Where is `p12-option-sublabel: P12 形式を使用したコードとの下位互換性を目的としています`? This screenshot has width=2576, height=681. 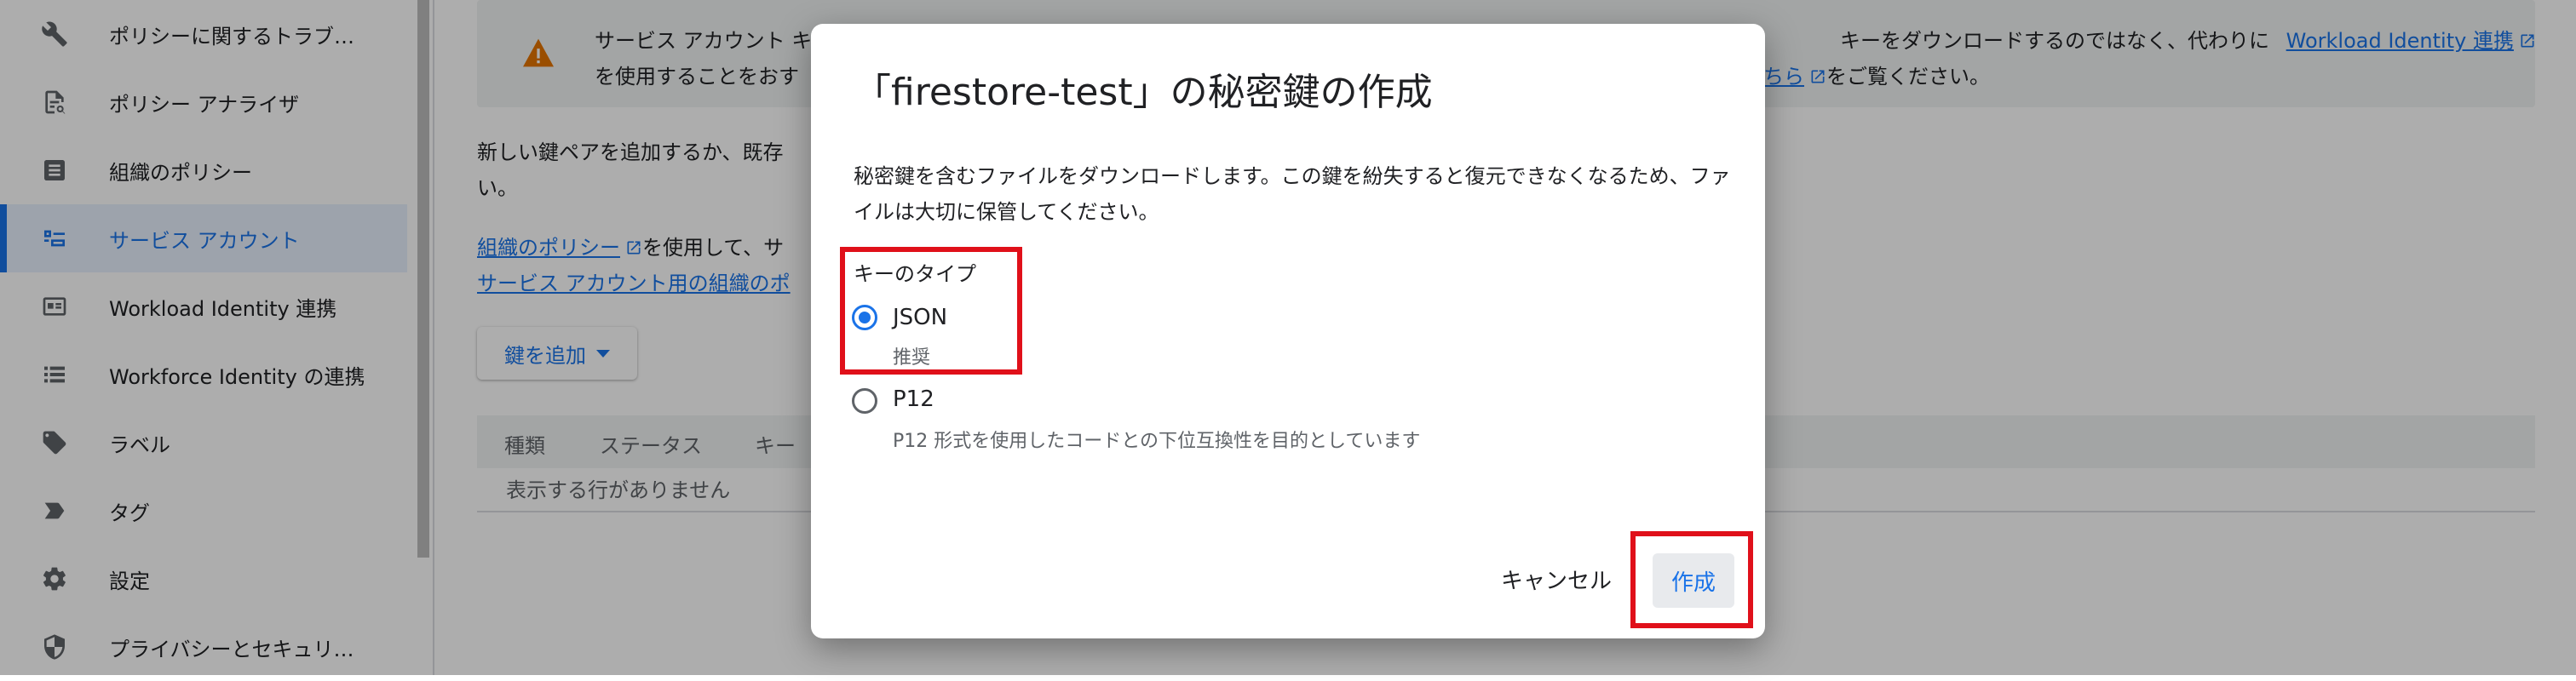 p12-option-sublabel: P12 形式を使用したコードとの下位互換性を目的としています is located at coordinates (1157, 441).